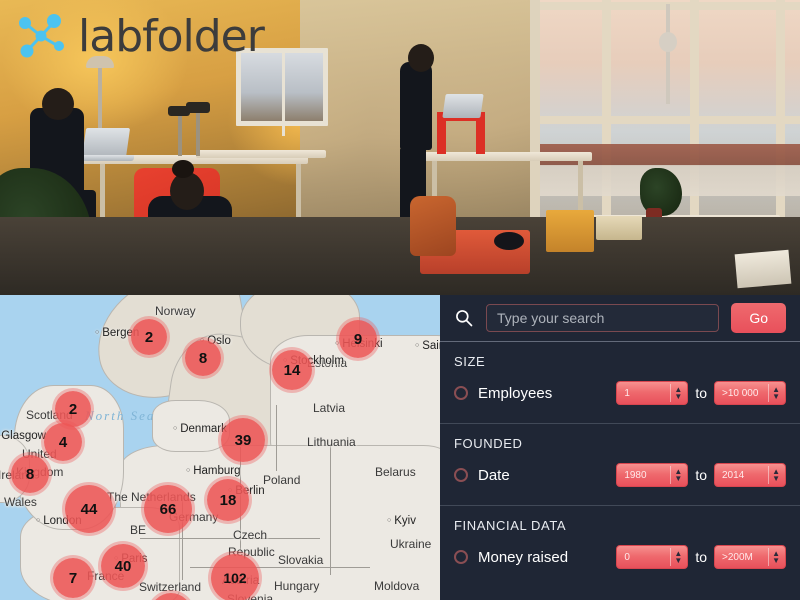 This screenshot has height=600, width=800. What do you see at coordinates (416, 106) in the screenshot?
I see `photo-person-standing` at bounding box center [416, 106].